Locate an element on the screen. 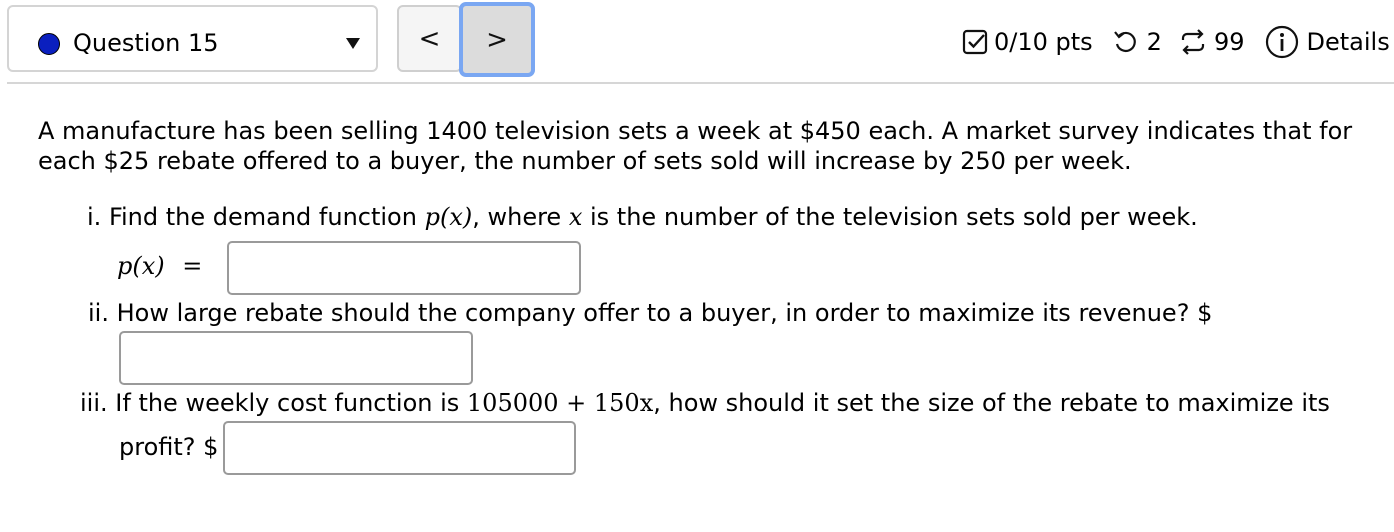 The height and width of the screenshot is (532, 1394). part-i-answer-input is located at coordinates (404, 268).